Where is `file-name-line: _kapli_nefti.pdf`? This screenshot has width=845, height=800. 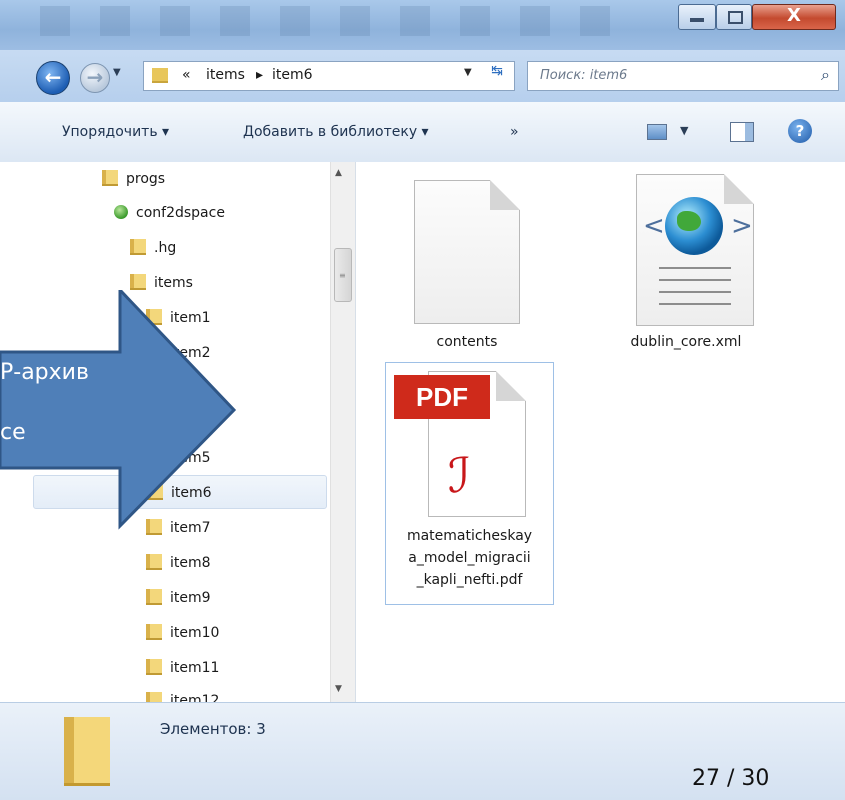
file-name-line: _kapli_nefti.pdf is located at coordinates (469, 580).